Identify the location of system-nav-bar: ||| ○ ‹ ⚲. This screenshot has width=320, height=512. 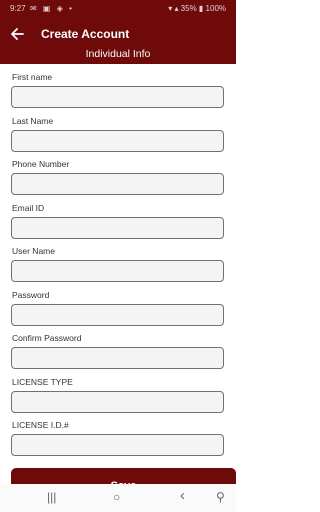
(118, 498).